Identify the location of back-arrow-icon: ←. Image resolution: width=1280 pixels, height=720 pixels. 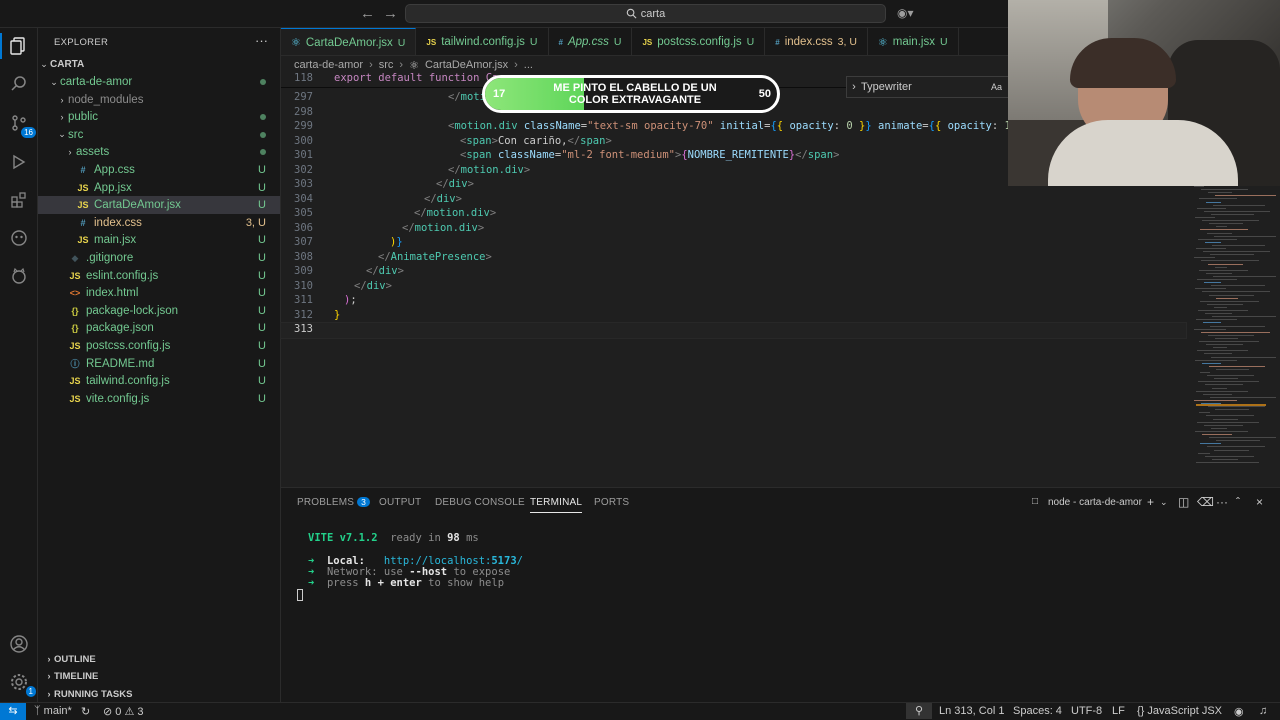
(367, 13).